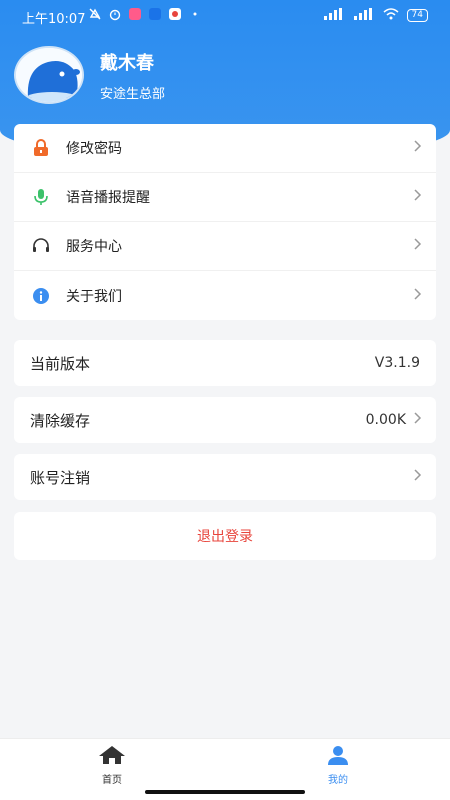  Describe the element at coordinates (225, 792) in the screenshot. I see `home-indicator` at that location.